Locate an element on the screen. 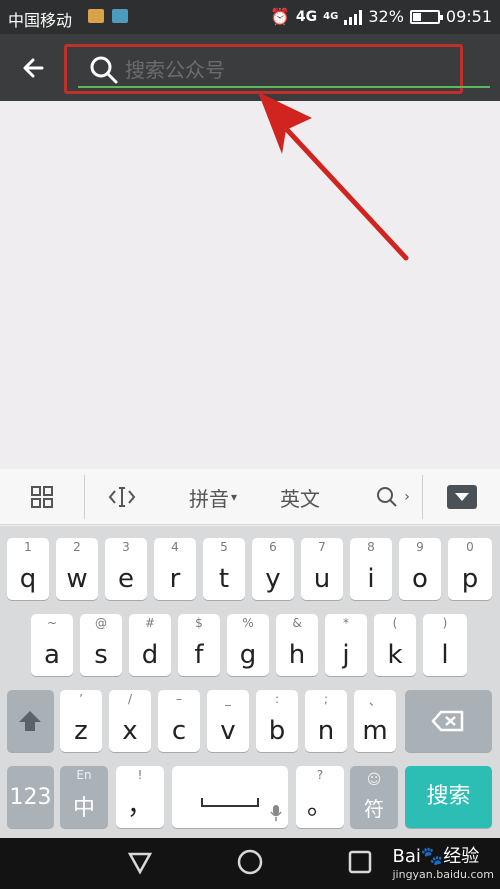 The width and height of the screenshot is (500, 889). notification-app-icon is located at coordinates (96, 16).